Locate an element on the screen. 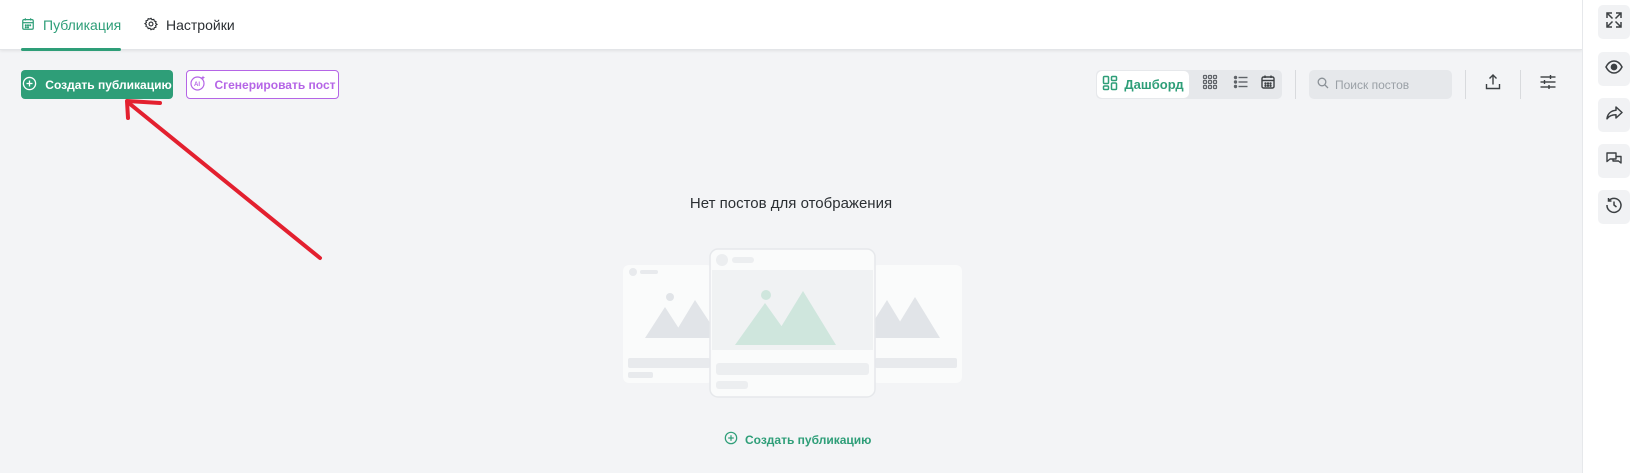 The width and height of the screenshot is (1637, 473). filter-button is located at coordinates (1547, 84).